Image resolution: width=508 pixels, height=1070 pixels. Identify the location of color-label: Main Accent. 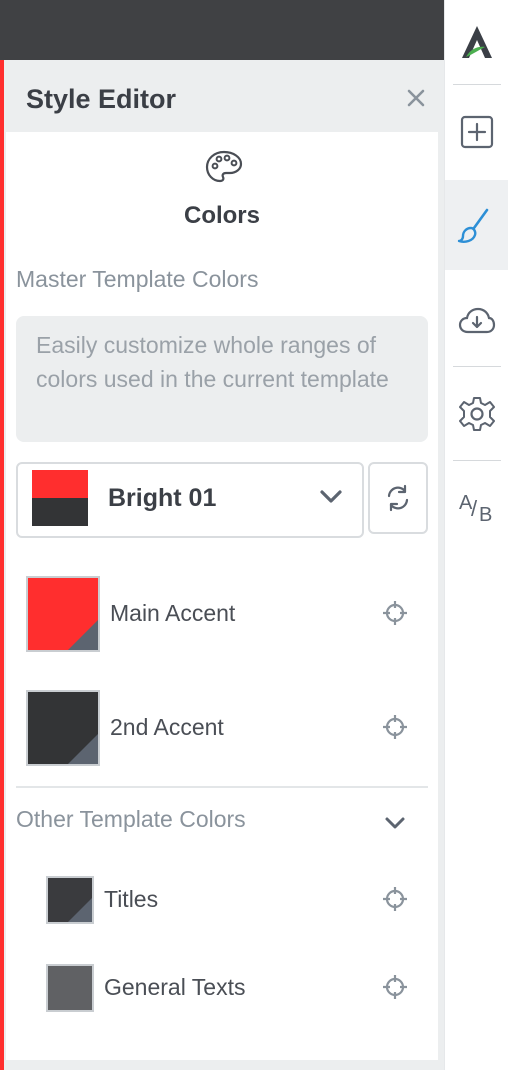
(173, 613).